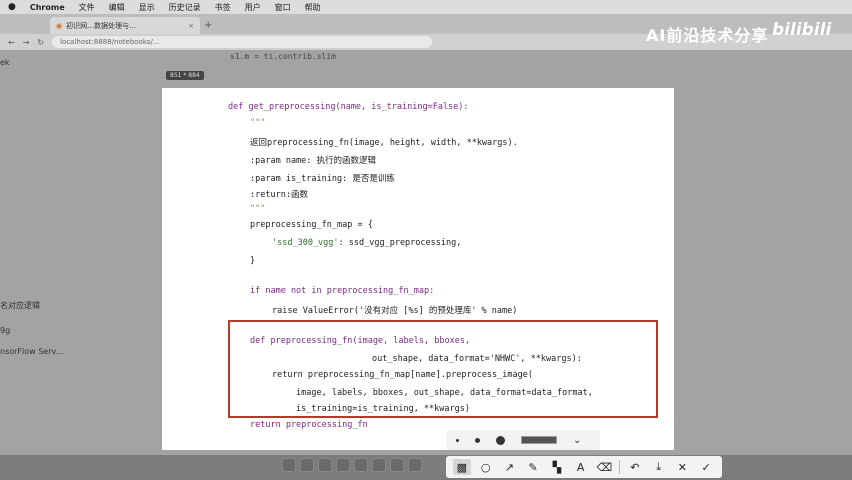 This screenshot has height=480, width=852. I want to click on close-icon: ✕, so click(682, 467).